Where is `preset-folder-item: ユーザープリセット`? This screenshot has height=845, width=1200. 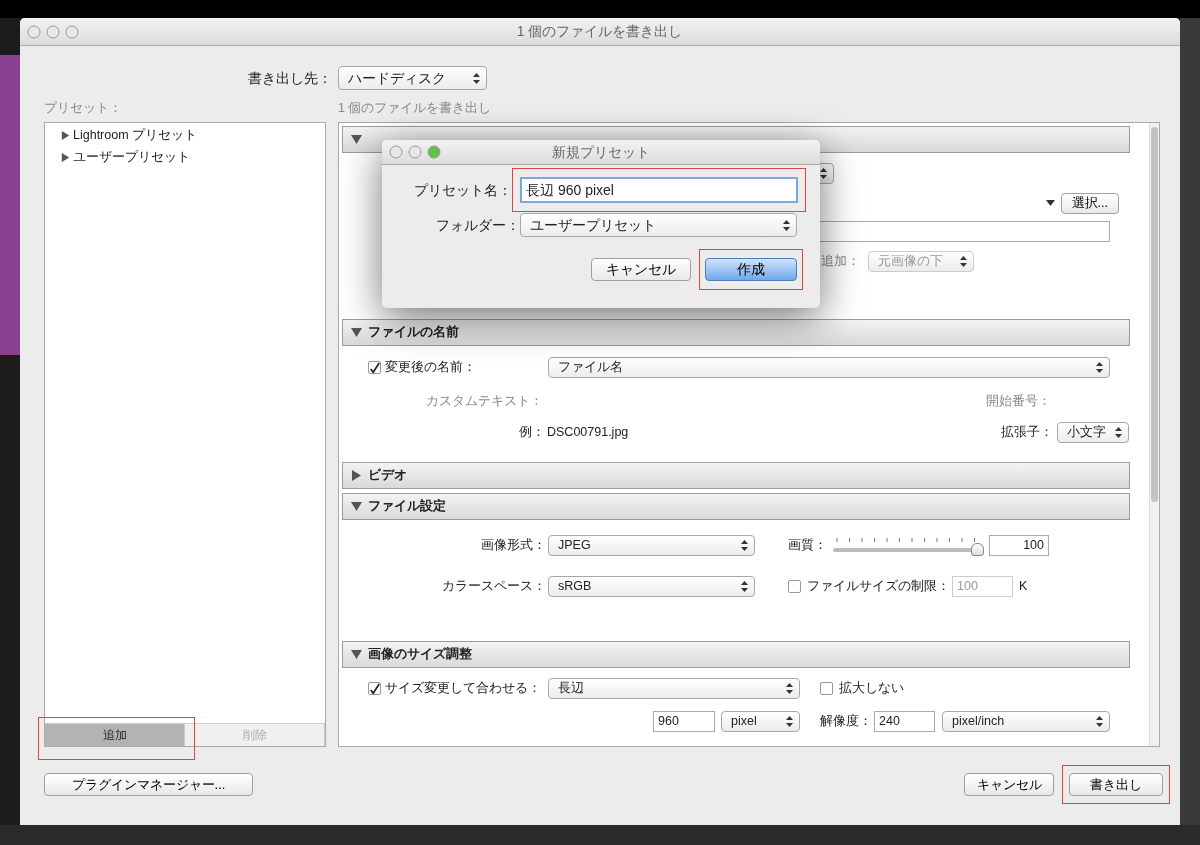
preset-folder-item: ユーザープリセット is located at coordinates (131, 158).